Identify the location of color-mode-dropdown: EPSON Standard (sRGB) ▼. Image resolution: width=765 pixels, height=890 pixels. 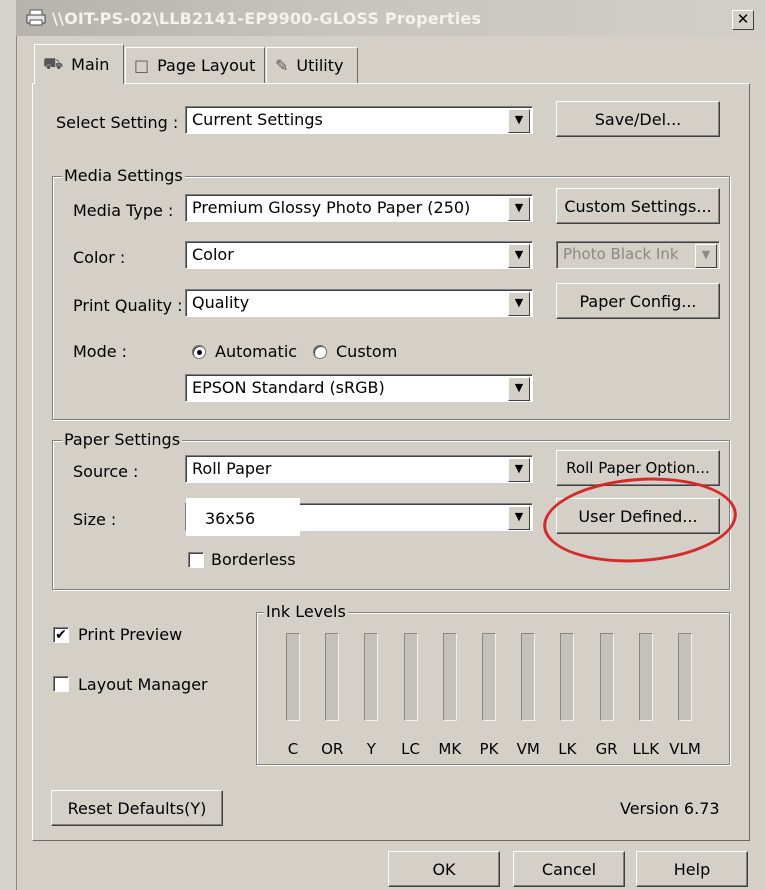
(359, 388).